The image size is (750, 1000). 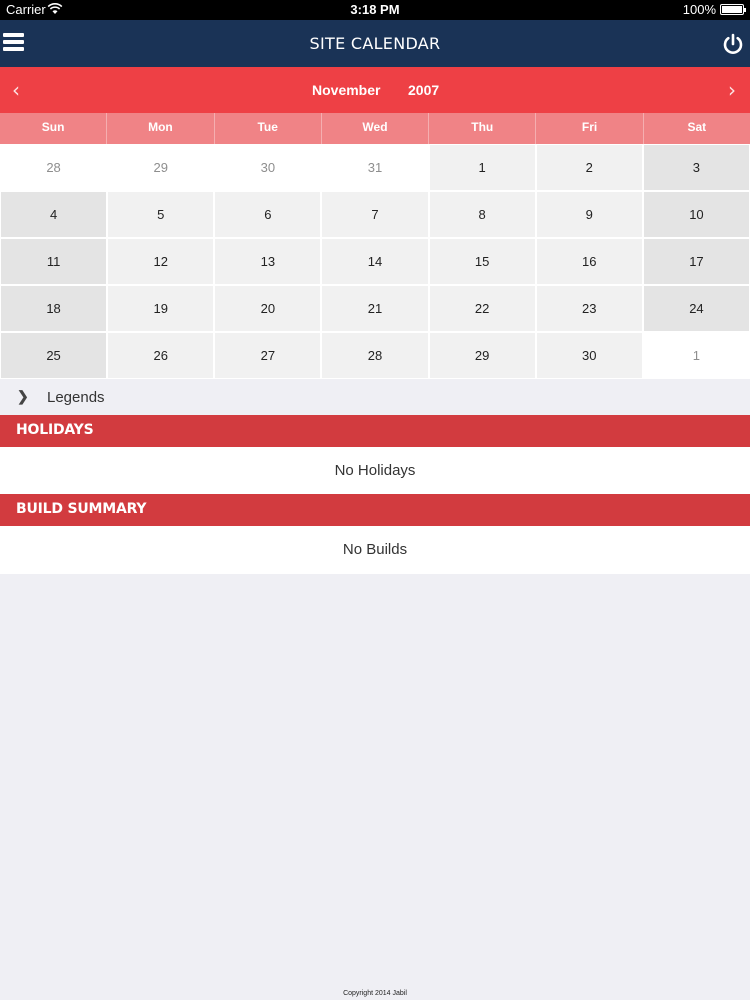 I want to click on calendar-day: 7, so click(x=375, y=214).